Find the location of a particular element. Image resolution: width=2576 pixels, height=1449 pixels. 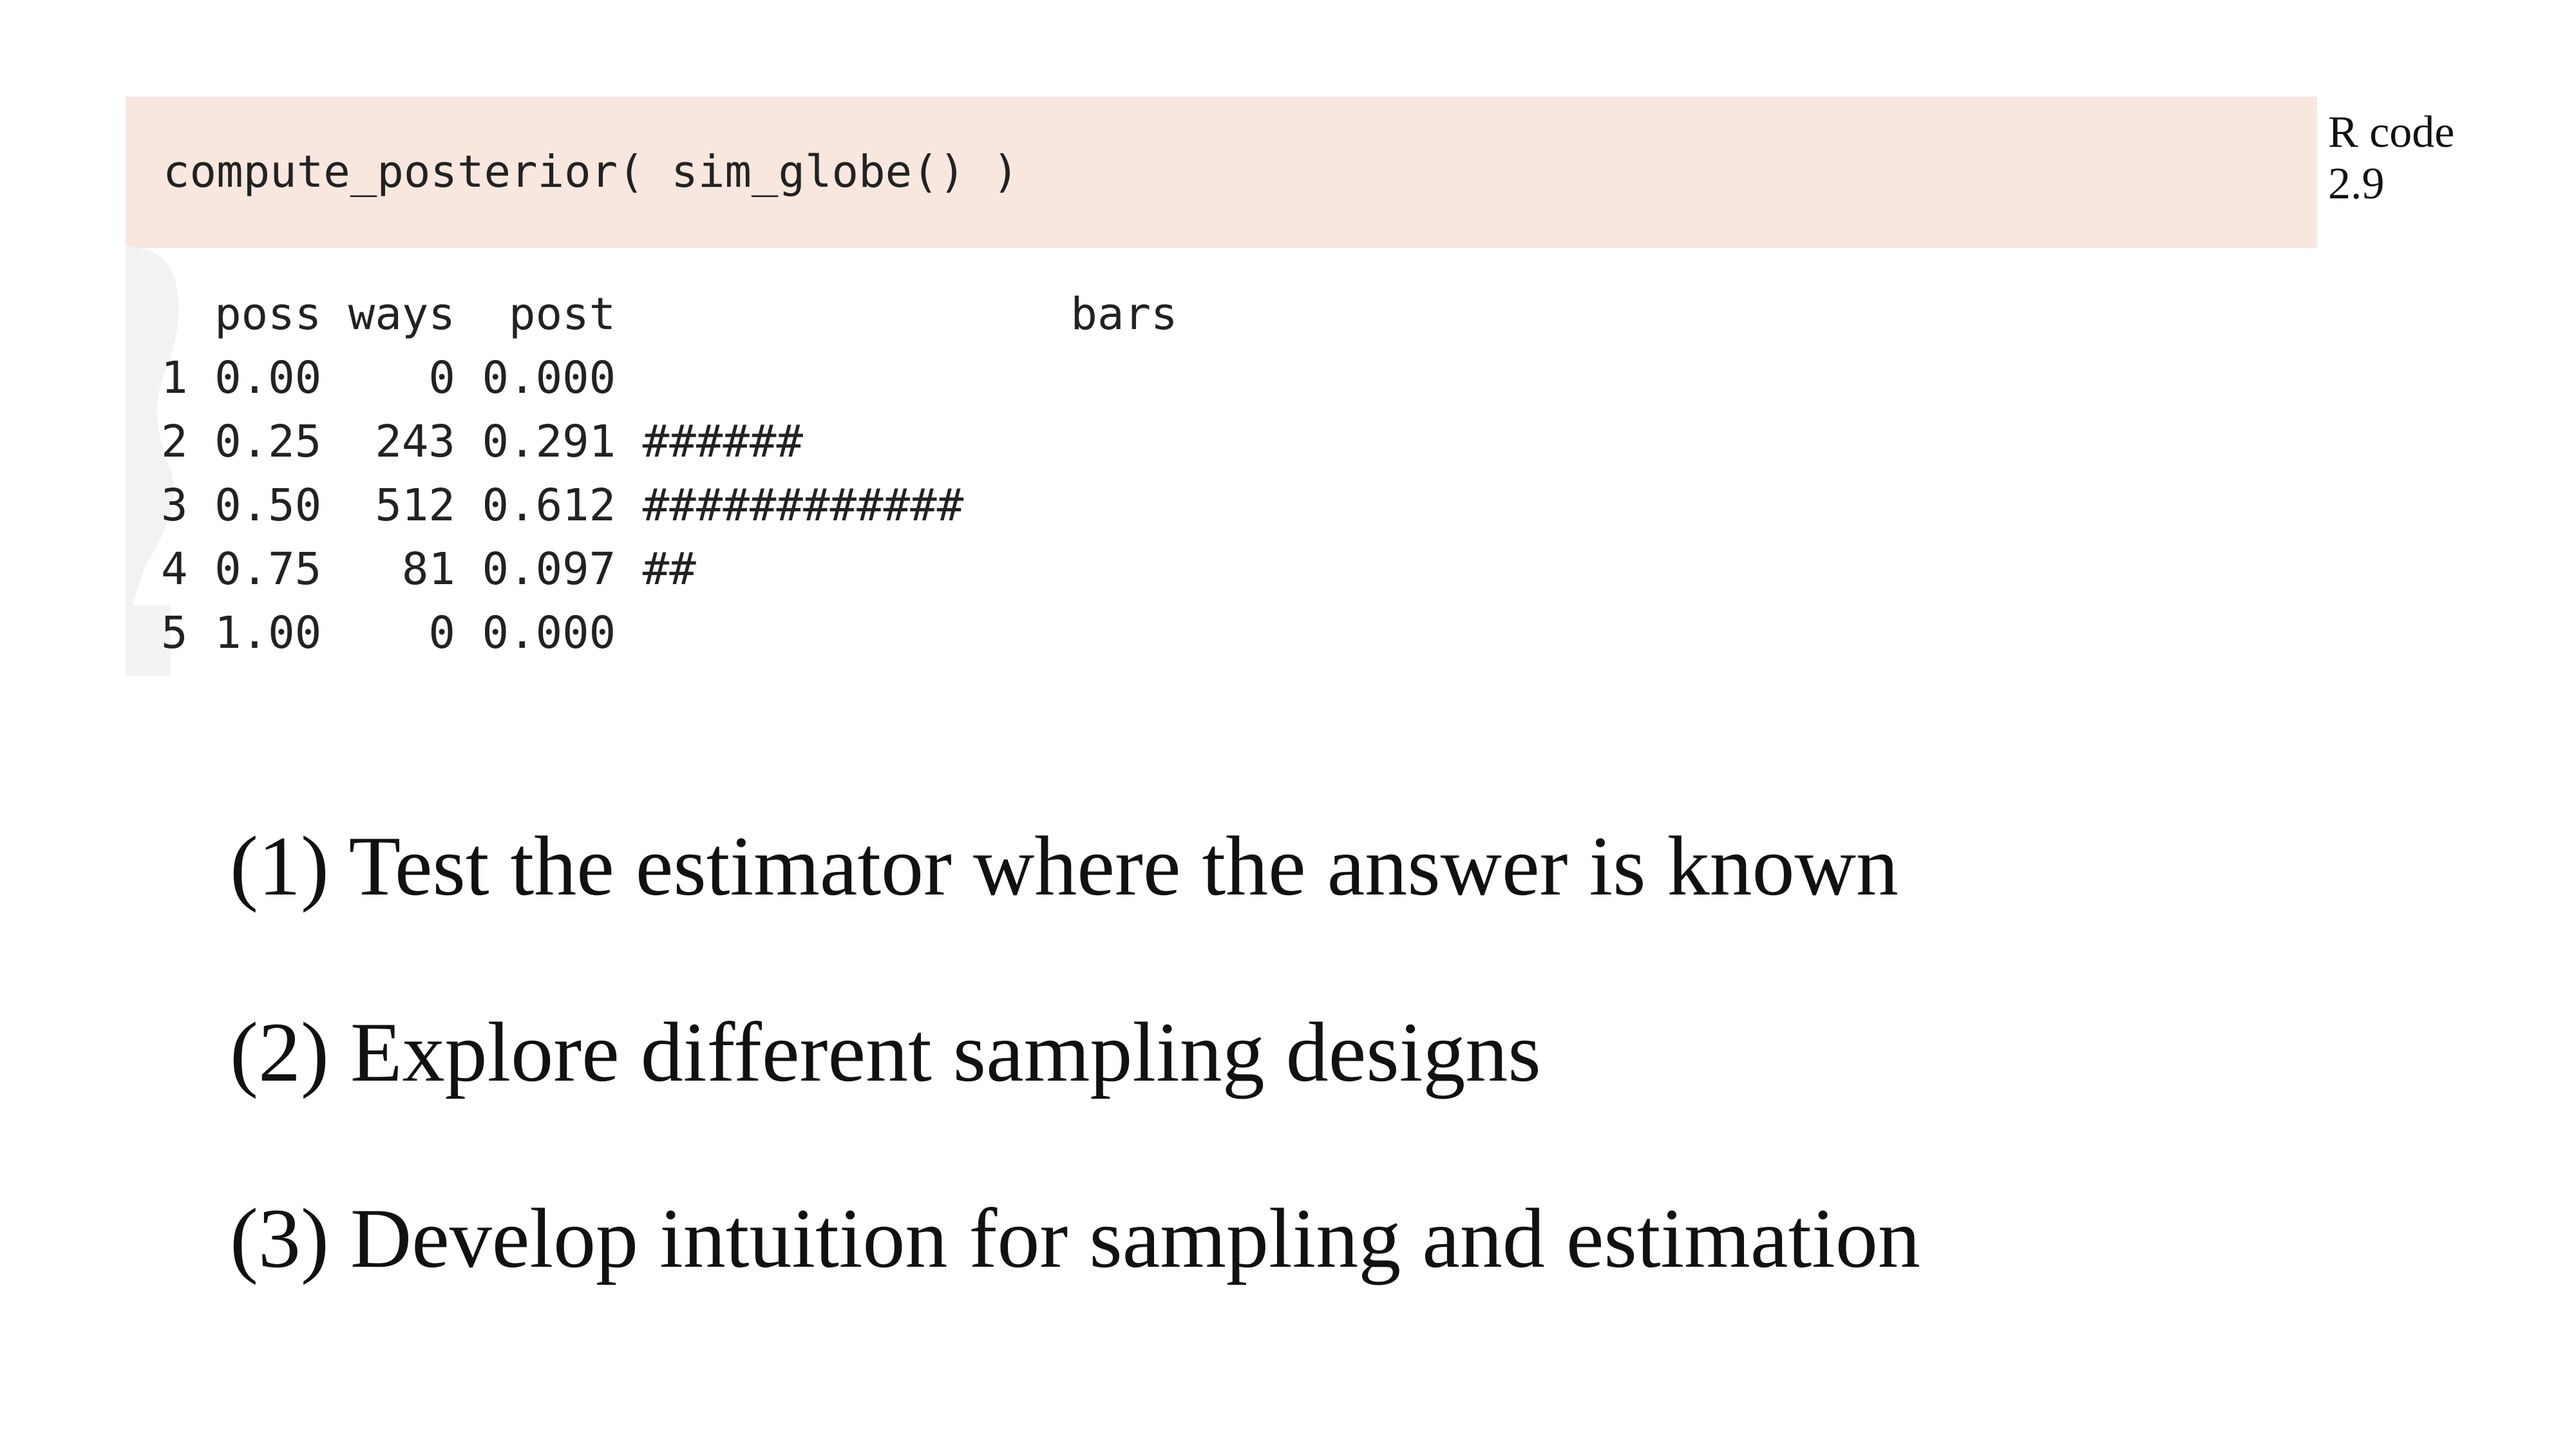

output-header-row: poss ways post bars is located at coordinates (669, 314).